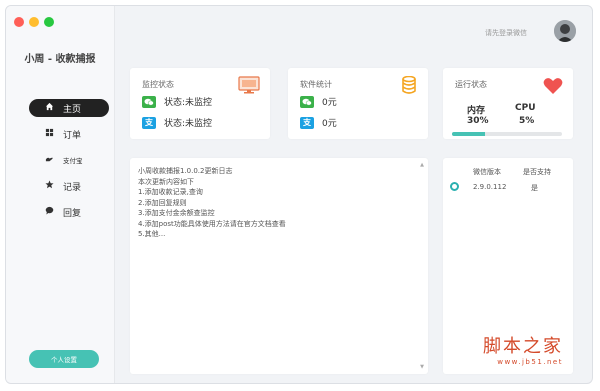 The image size is (600, 391). I want to click on login-prompt: 请先登录微信, so click(506, 33).